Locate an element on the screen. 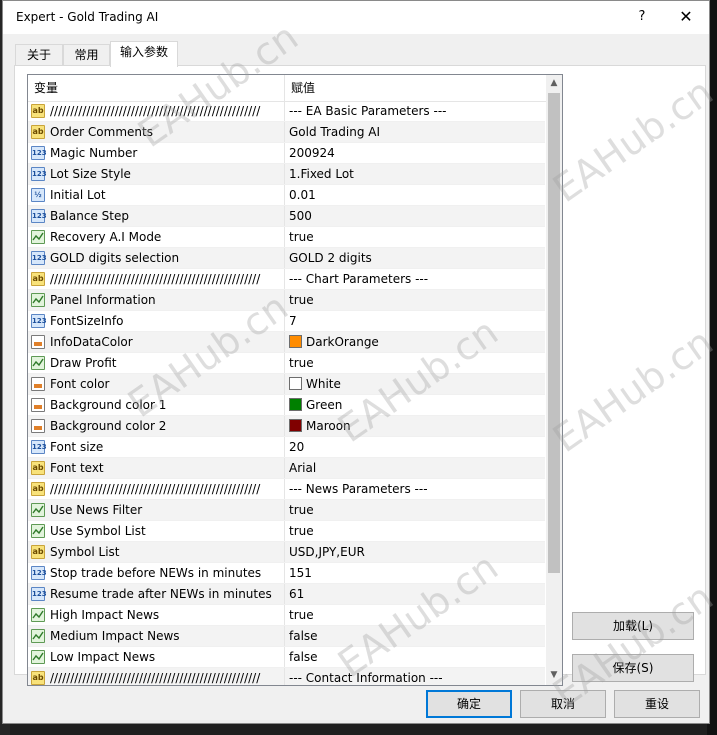 Image resolution: width=717 pixels, height=735 pixels. scroll-up-icon: ▲ is located at coordinates (554, 83).